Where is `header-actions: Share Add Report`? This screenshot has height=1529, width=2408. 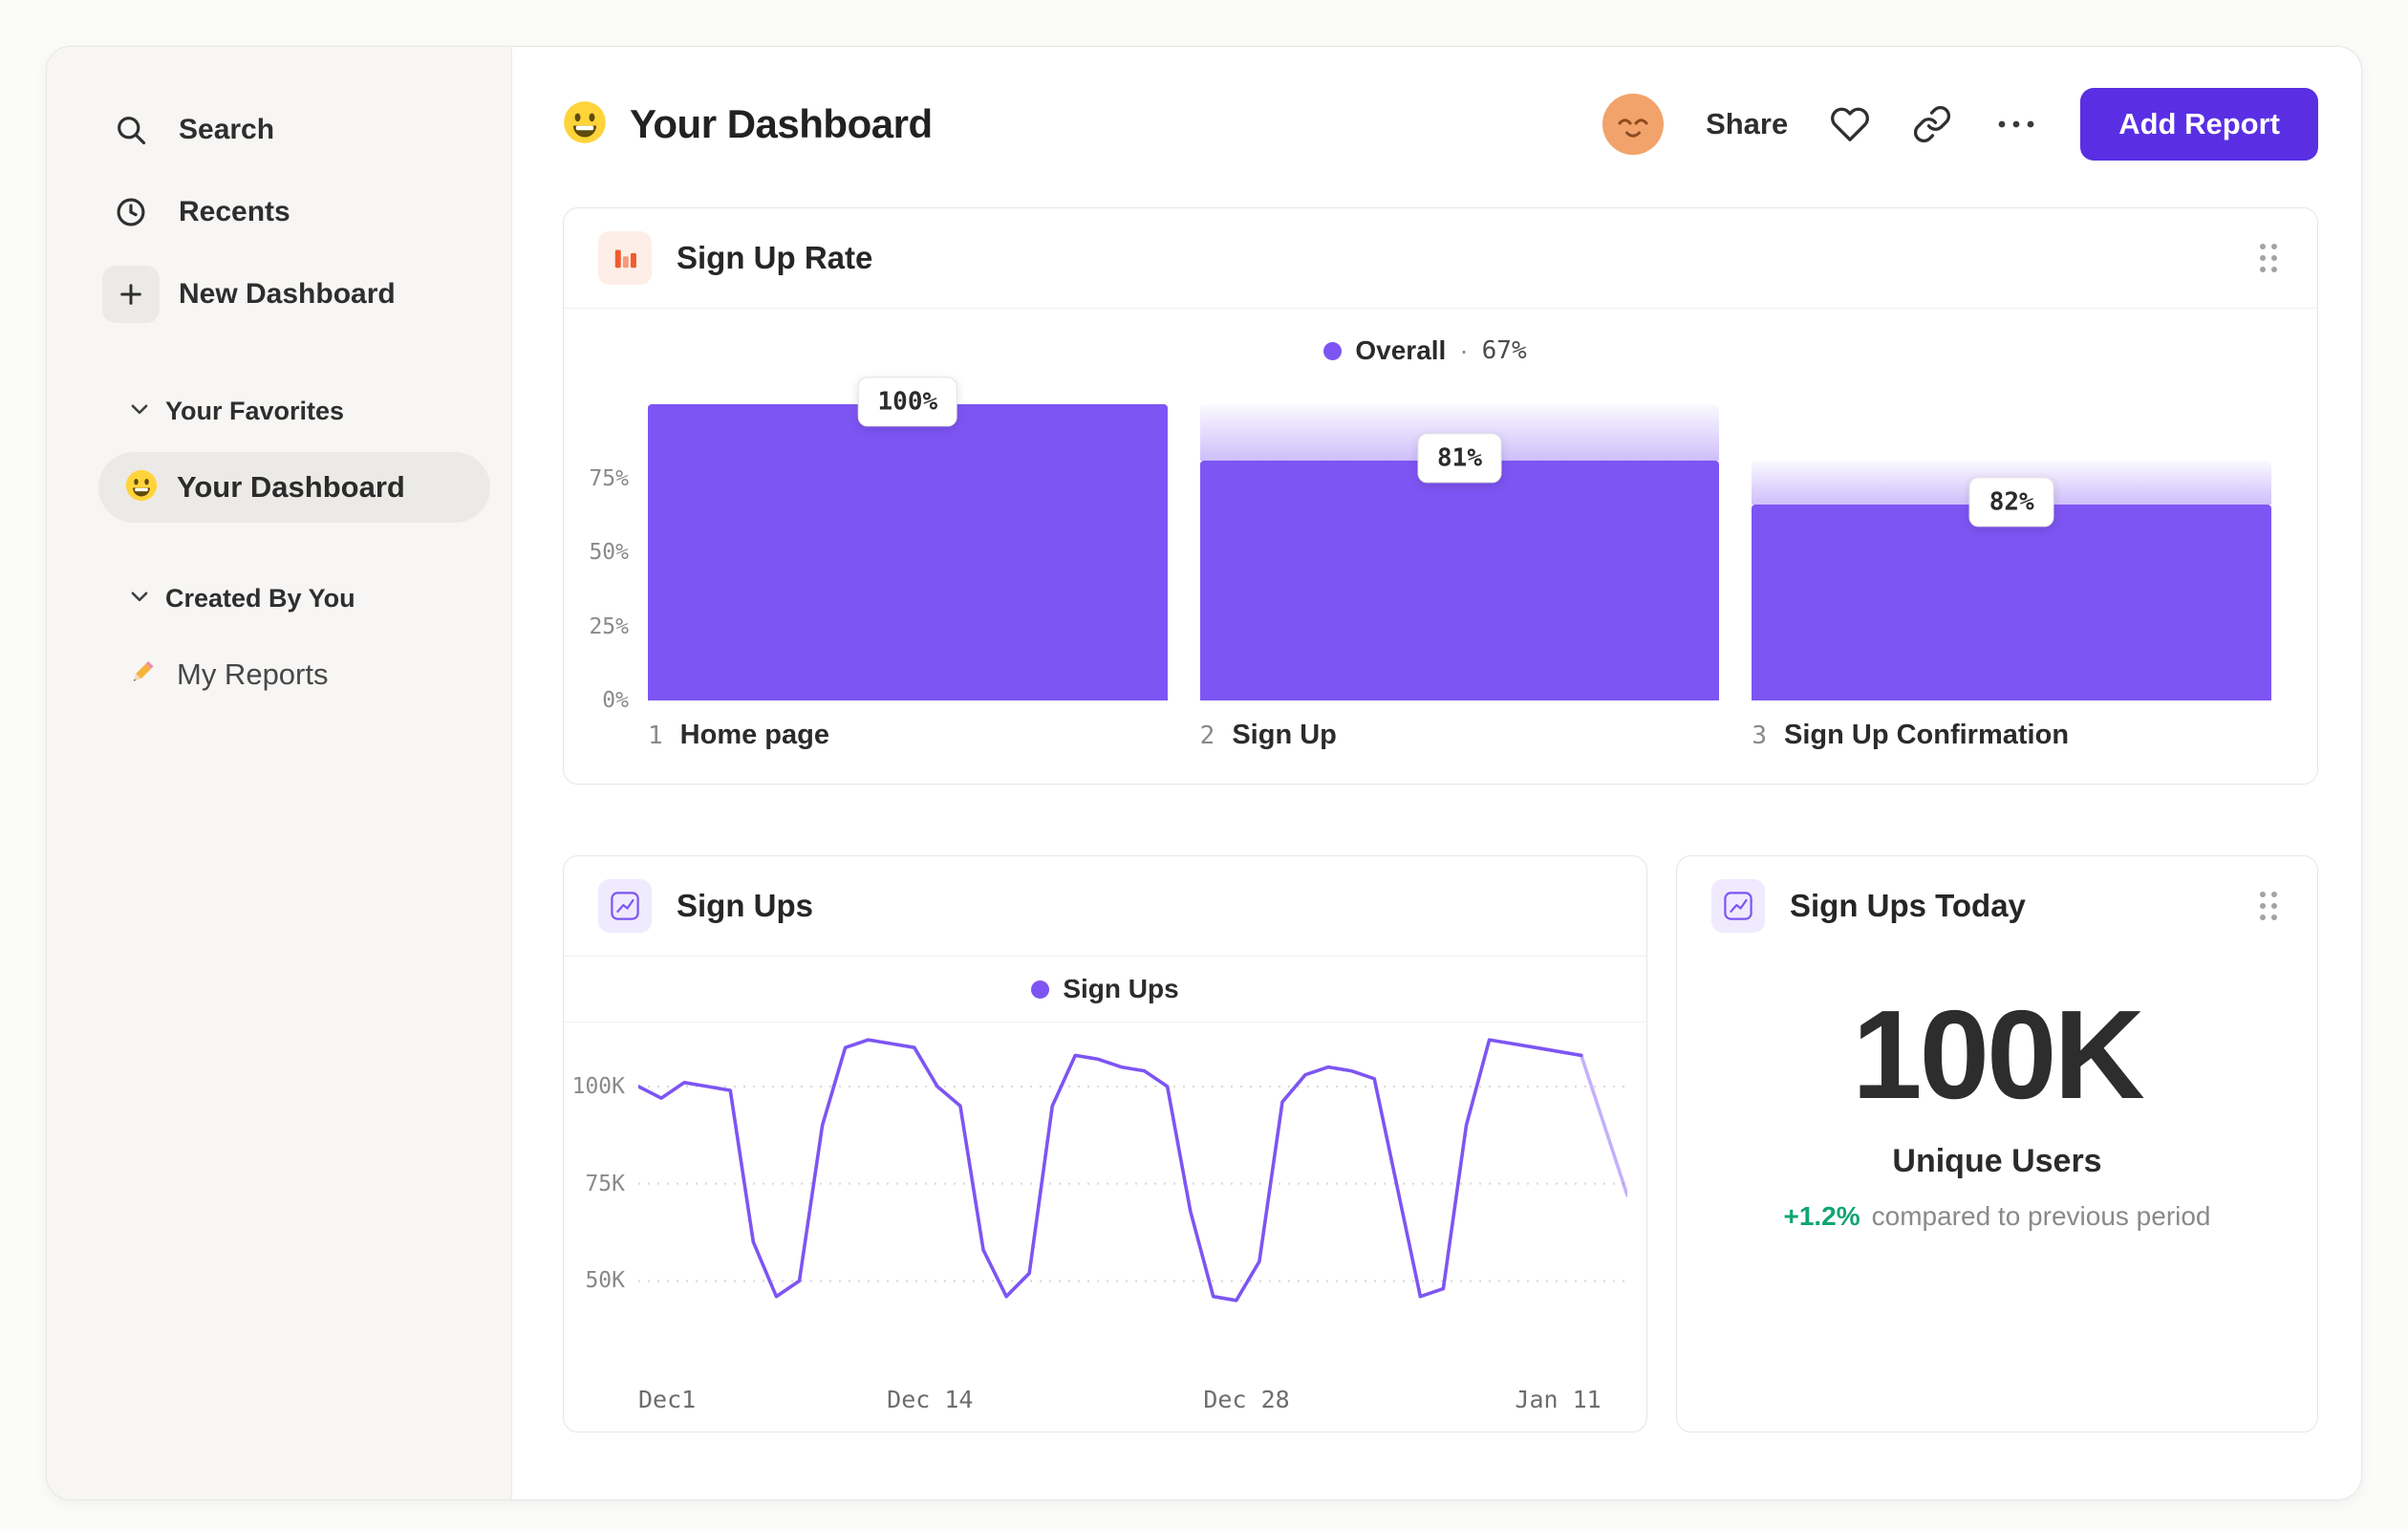 header-actions: Share Add Report is located at coordinates (1960, 124).